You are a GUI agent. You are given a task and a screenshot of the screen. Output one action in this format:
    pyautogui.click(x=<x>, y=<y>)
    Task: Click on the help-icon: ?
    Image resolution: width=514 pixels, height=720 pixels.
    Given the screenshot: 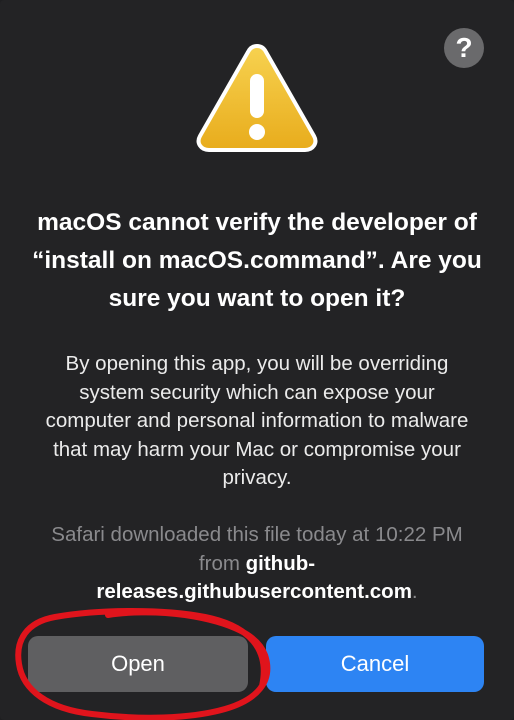 What is the action you would take?
    pyautogui.click(x=464, y=47)
    